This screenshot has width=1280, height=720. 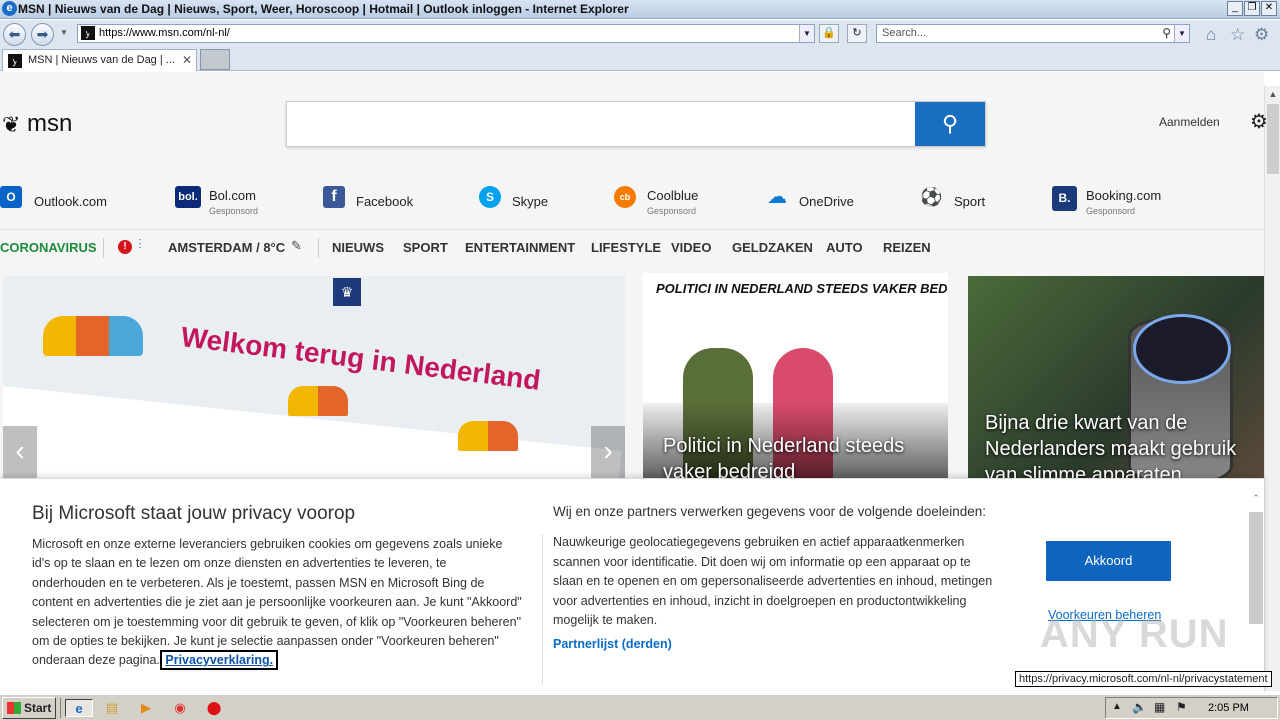 What do you see at coordinates (1139, 707) in the screenshot?
I see `volume-icon: 🔈` at bounding box center [1139, 707].